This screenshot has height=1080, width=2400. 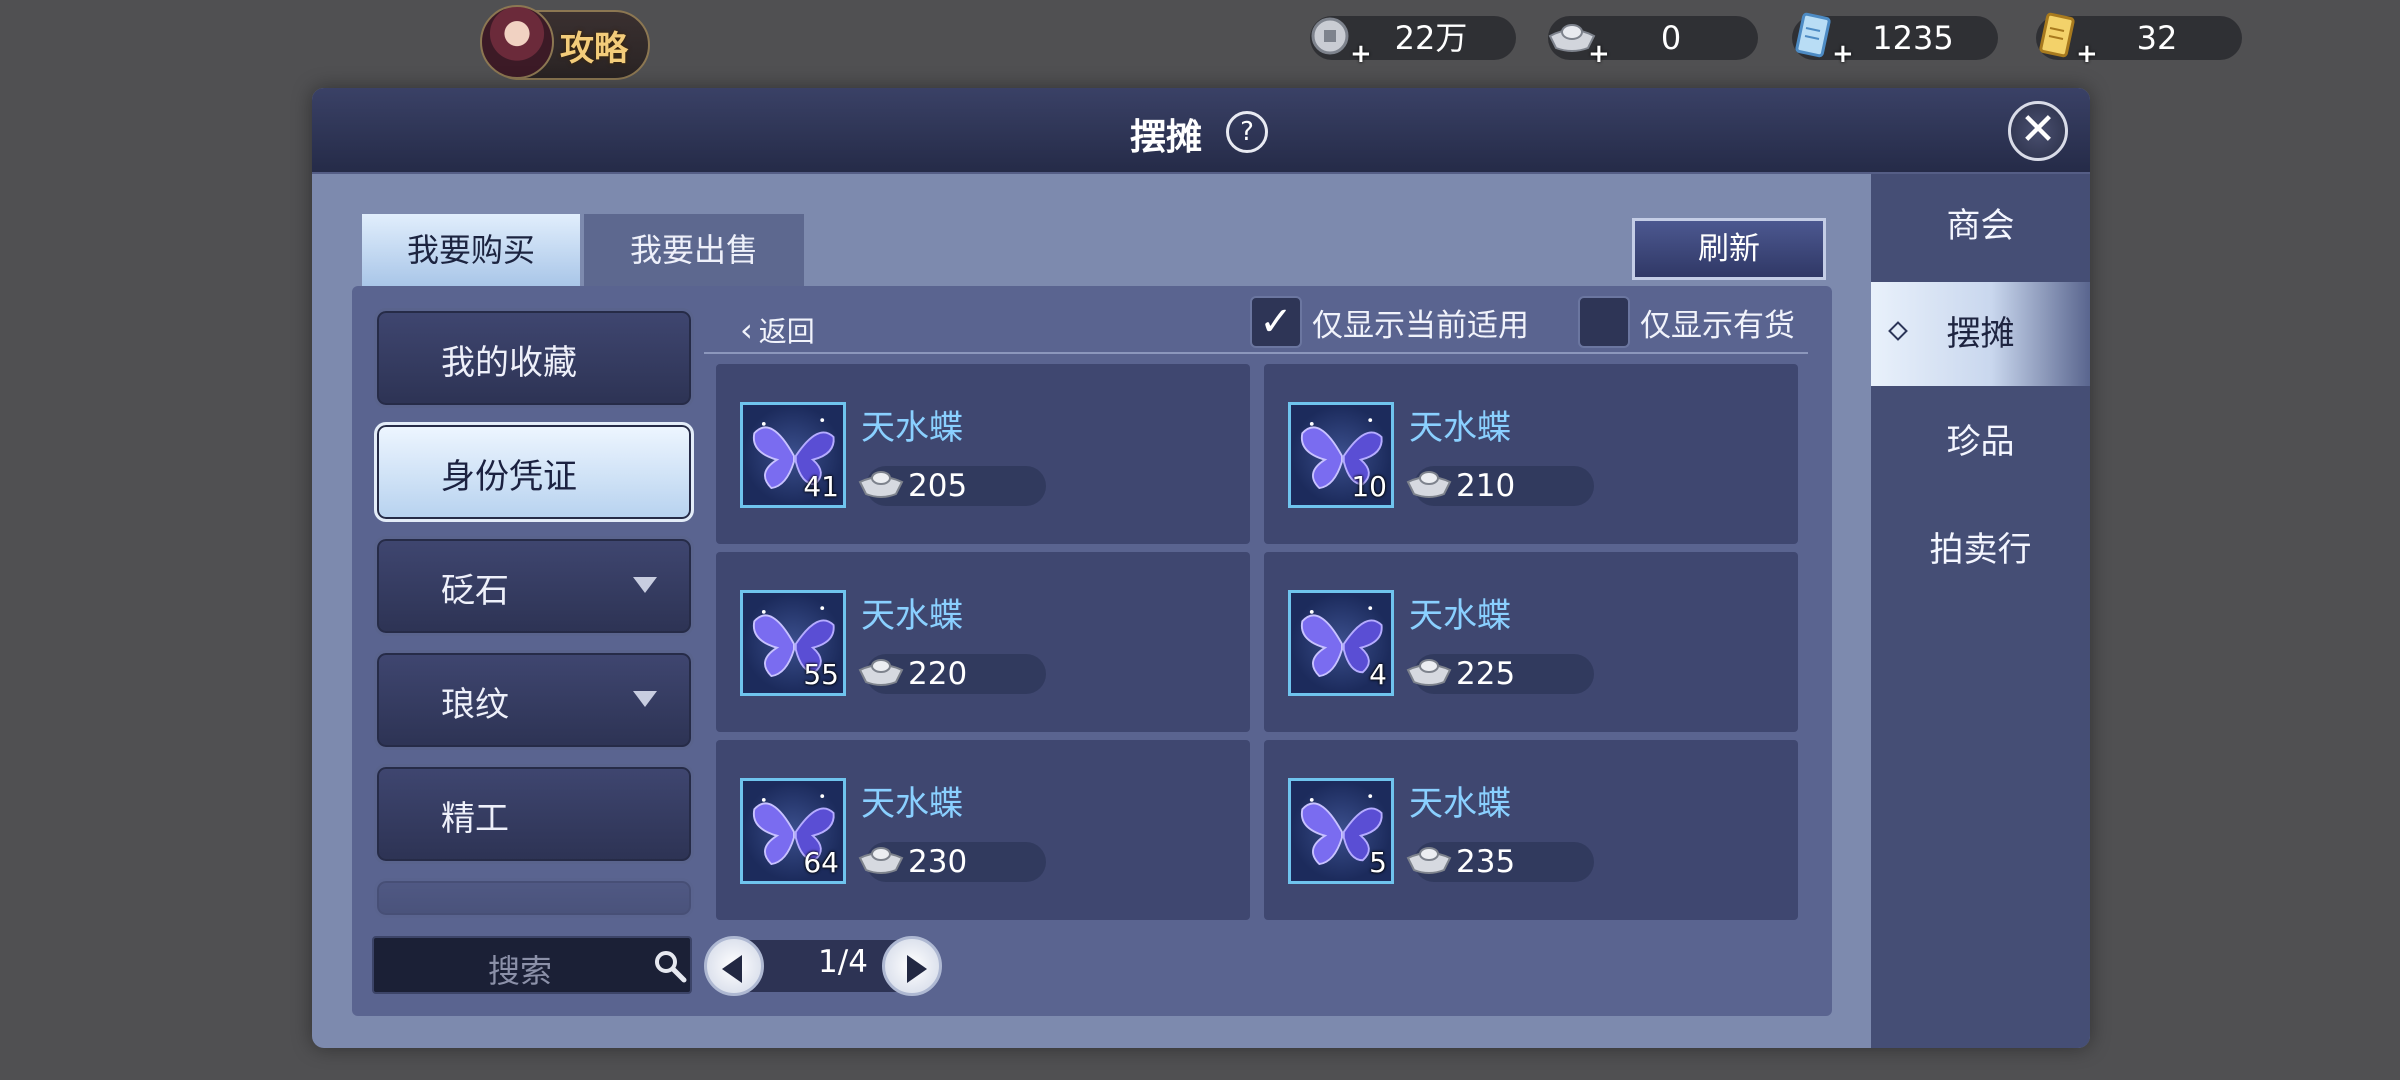 I want to click on tab-buy: 我要购买, so click(x=471, y=250).